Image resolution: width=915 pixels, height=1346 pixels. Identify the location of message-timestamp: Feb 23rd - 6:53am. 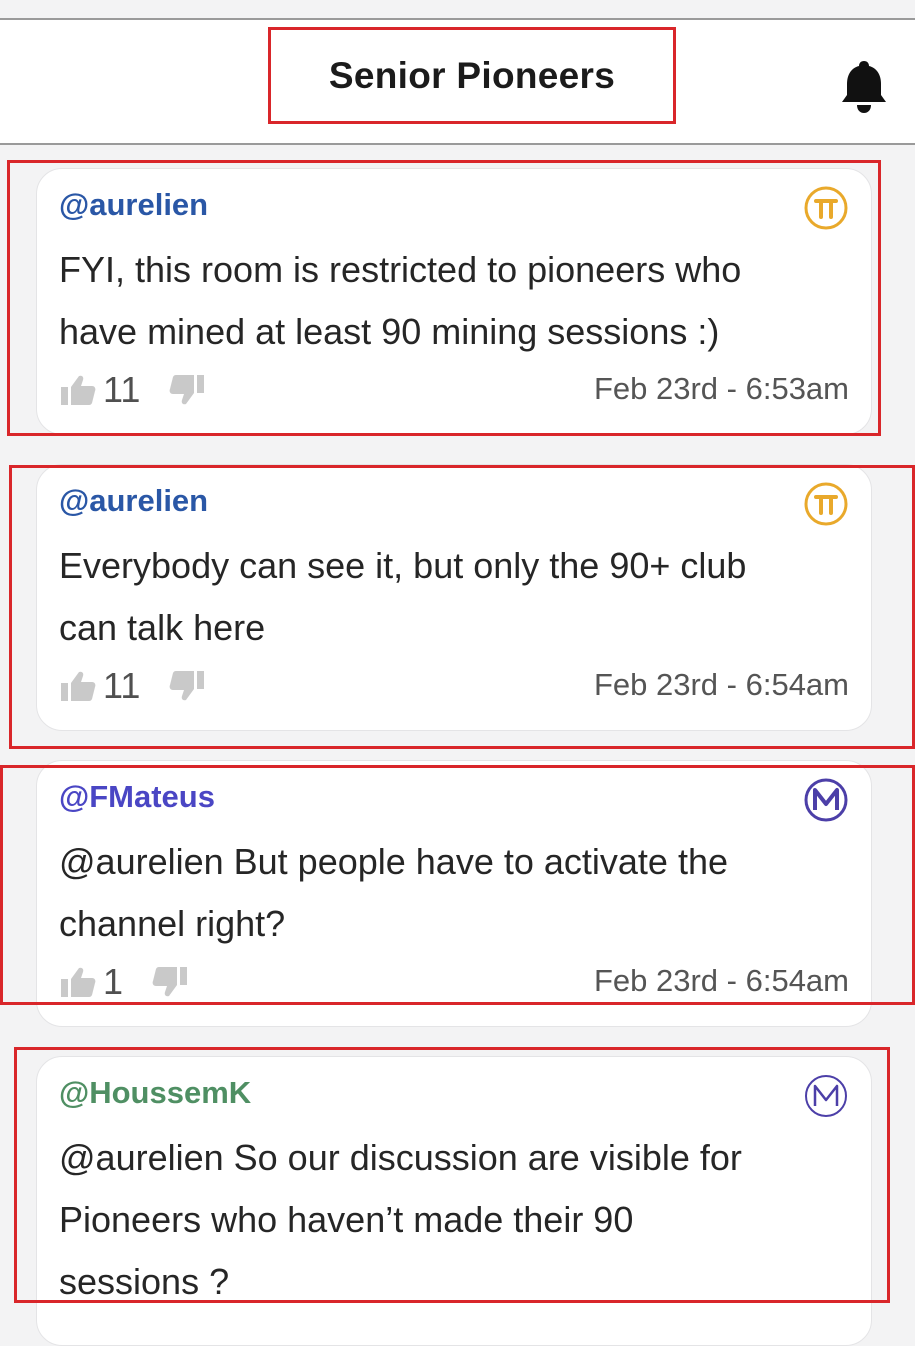
(721, 388).